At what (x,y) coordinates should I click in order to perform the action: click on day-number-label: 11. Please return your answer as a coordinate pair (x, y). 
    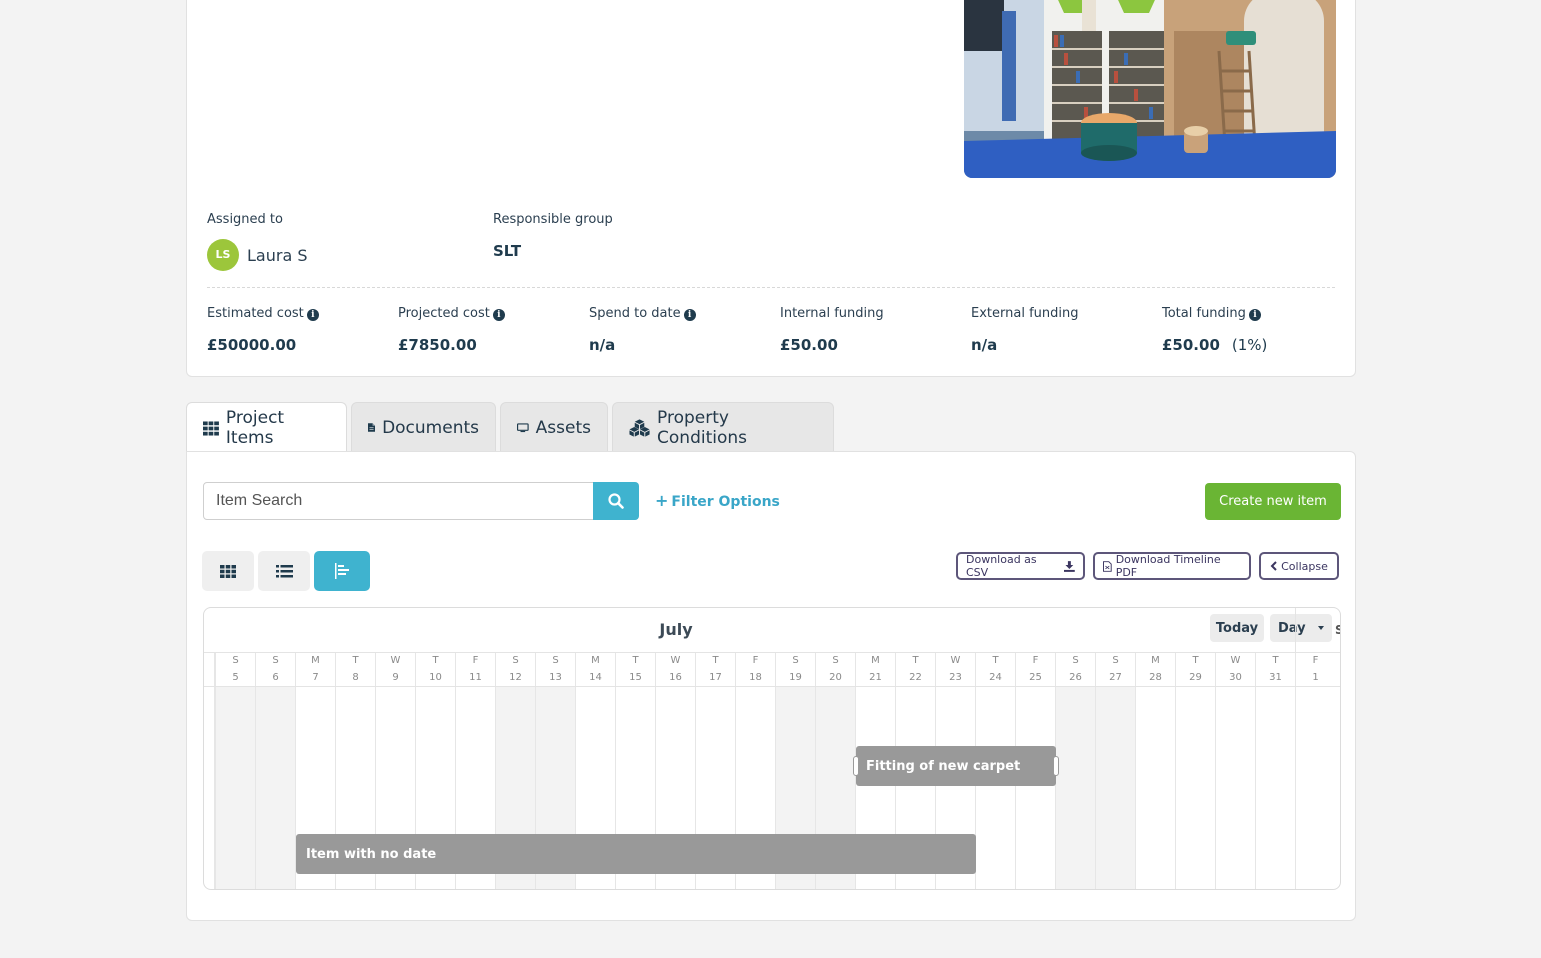
    Looking at the image, I should click on (475, 677).